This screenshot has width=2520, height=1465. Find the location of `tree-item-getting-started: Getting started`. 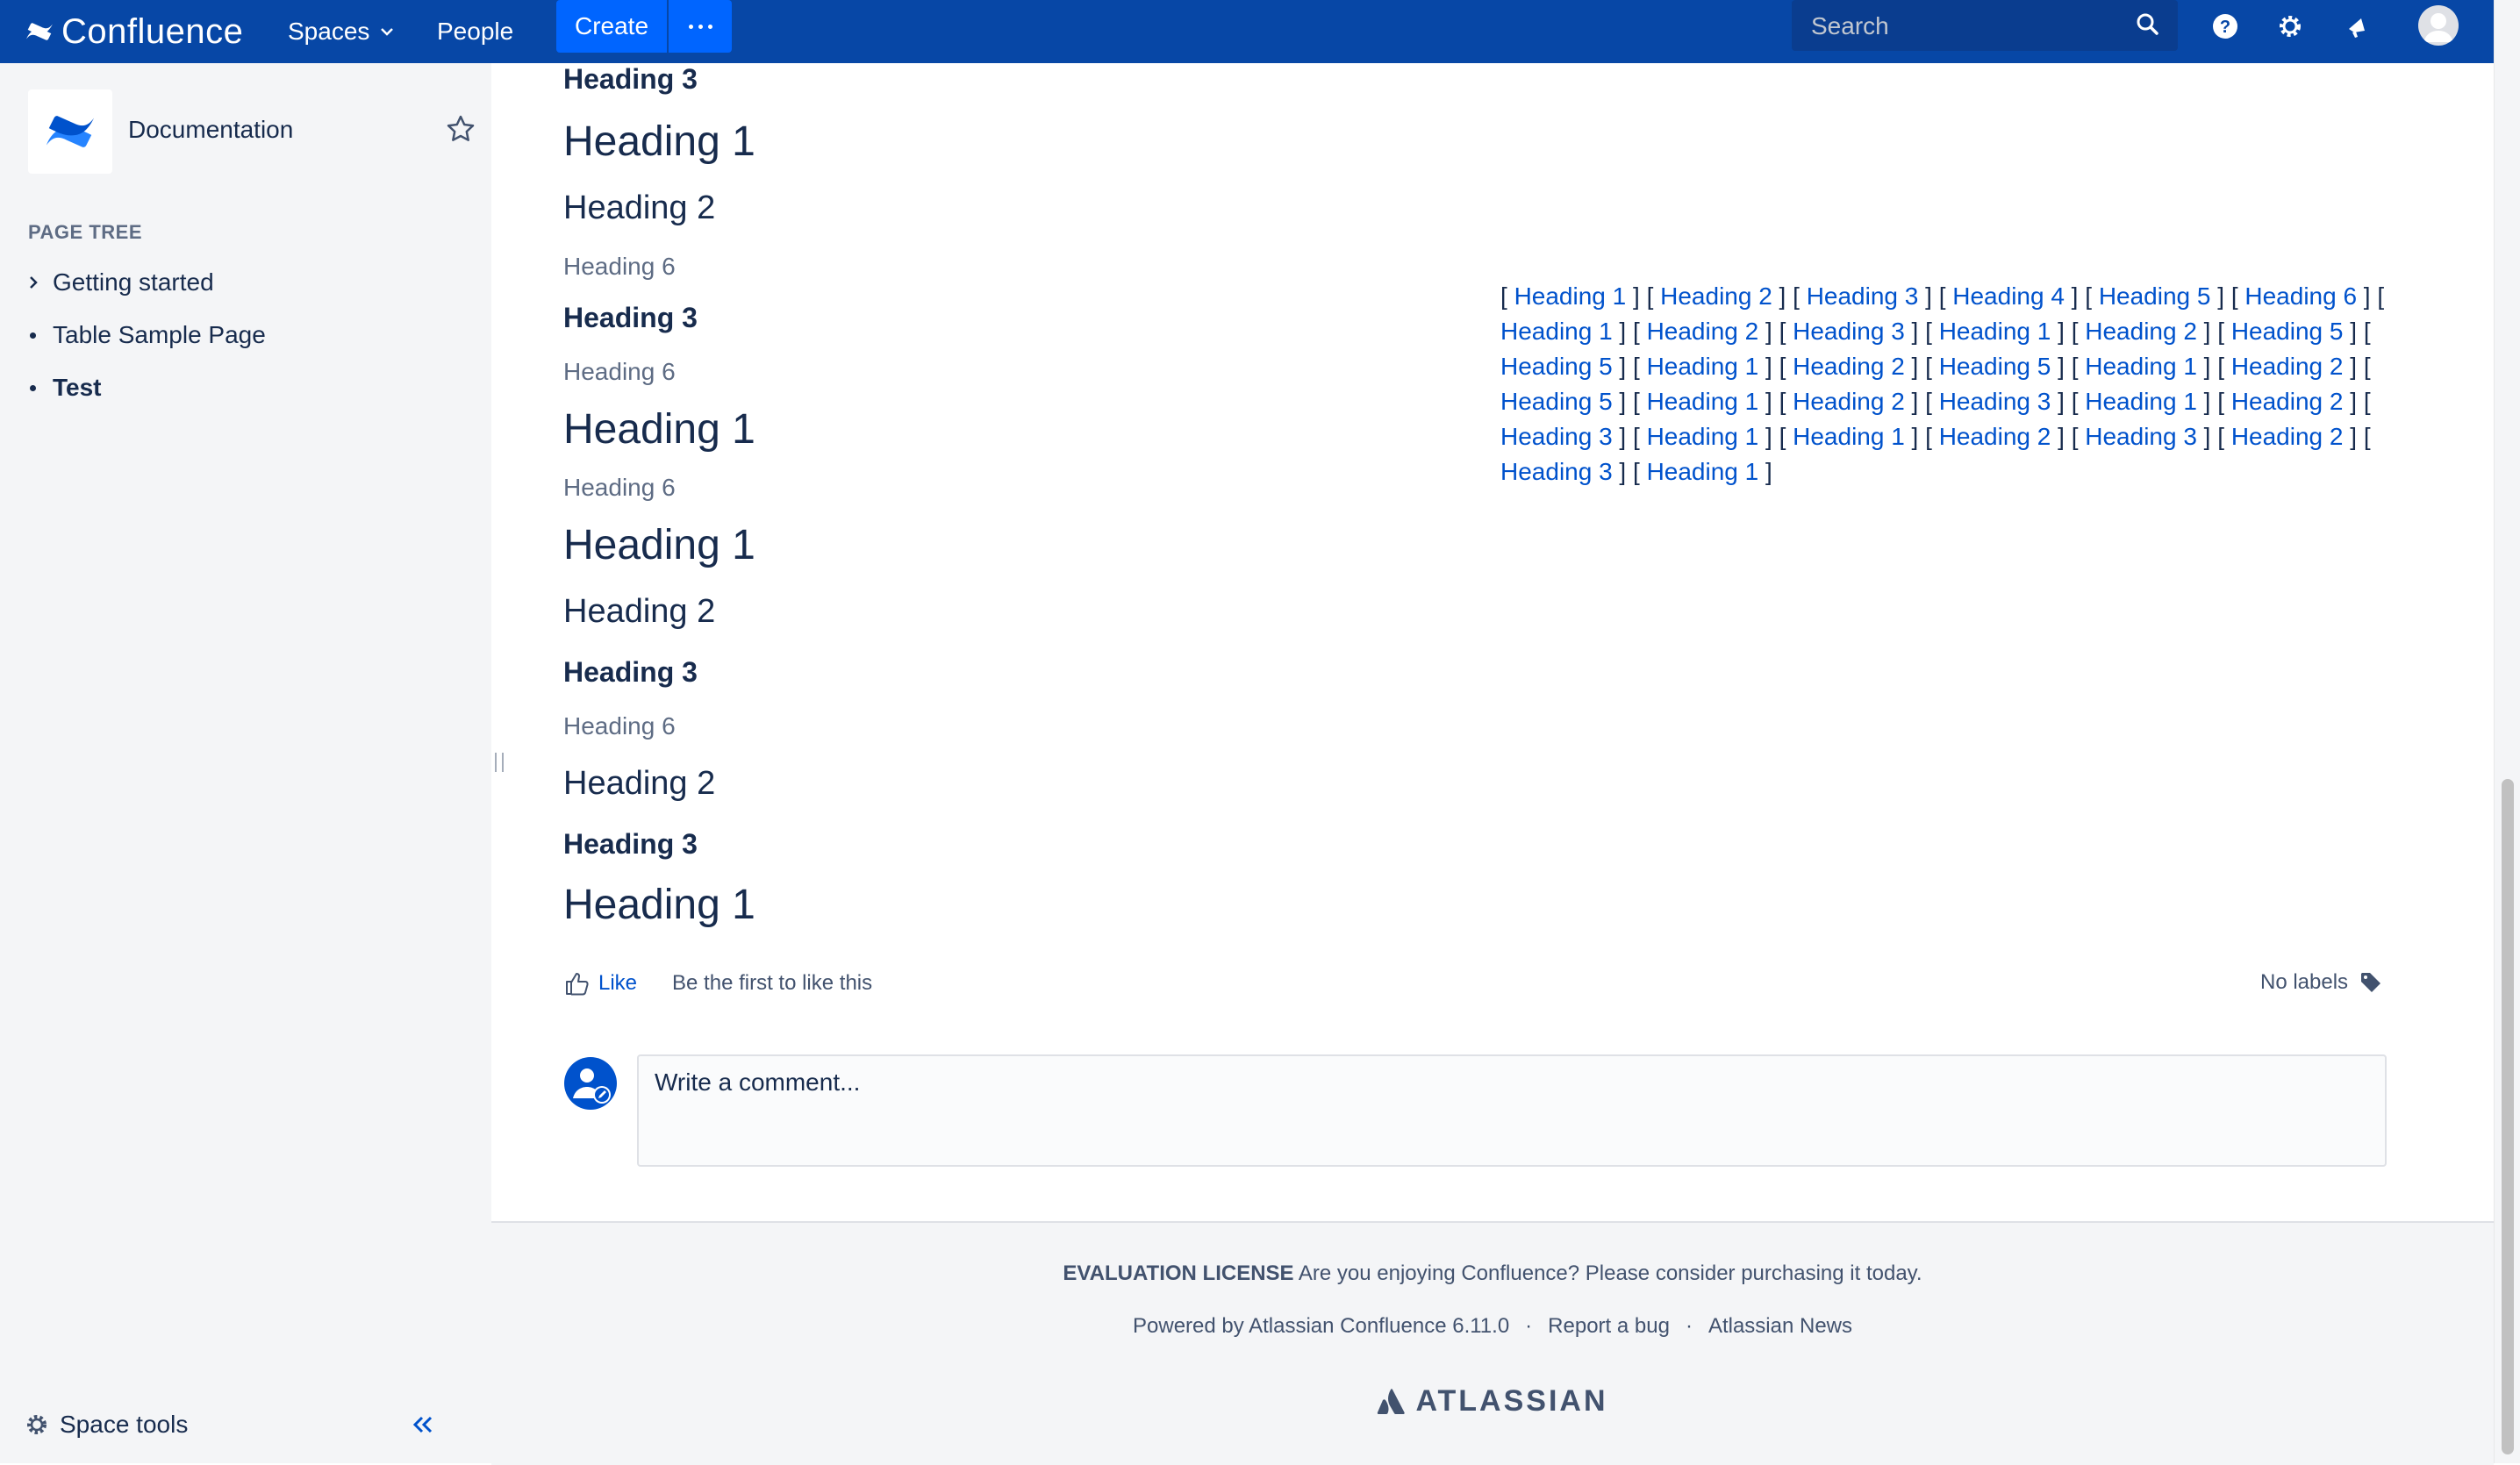

tree-item-getting-started: Getting started is located at coordinates (121, 282).